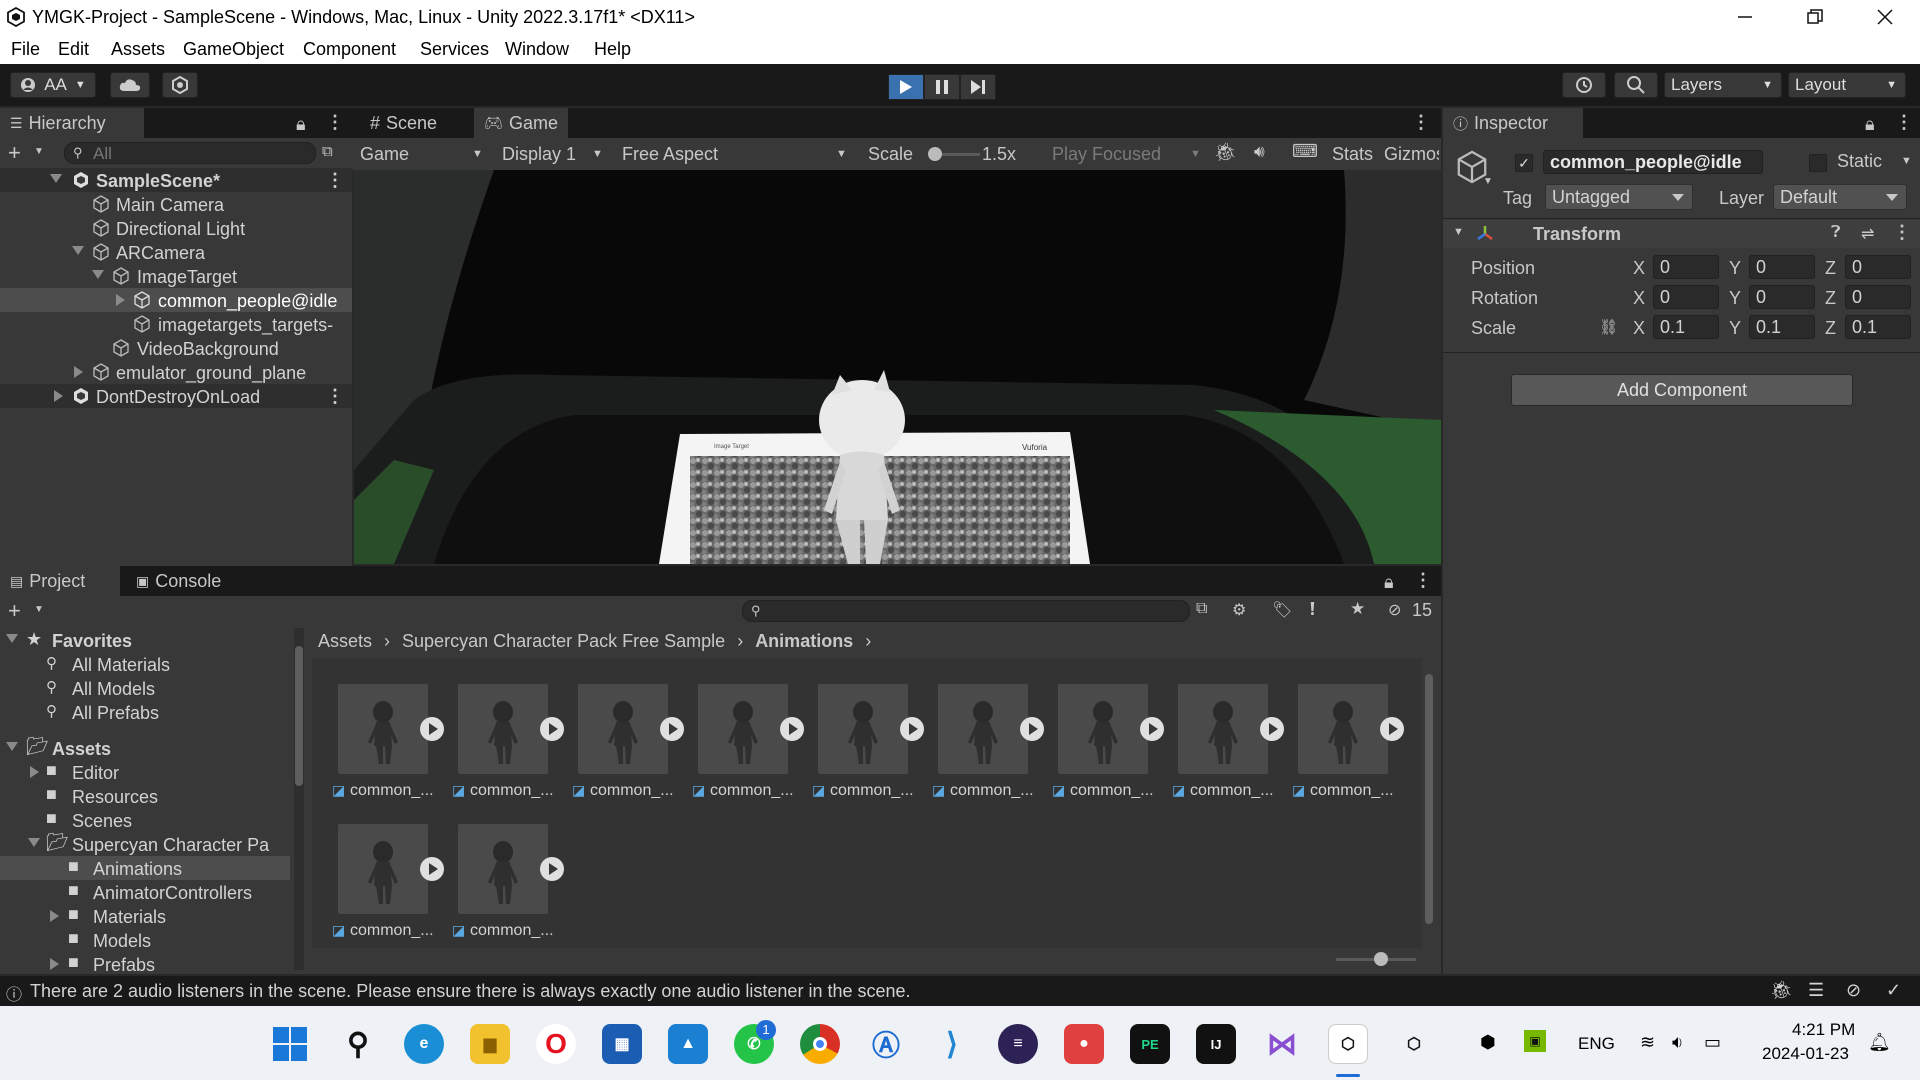 This screenshot has height=1080, width=1920. Describe the element at coordinates (1524, 163) in the screenshot. I see `active-checkbox: ✓` at that location.